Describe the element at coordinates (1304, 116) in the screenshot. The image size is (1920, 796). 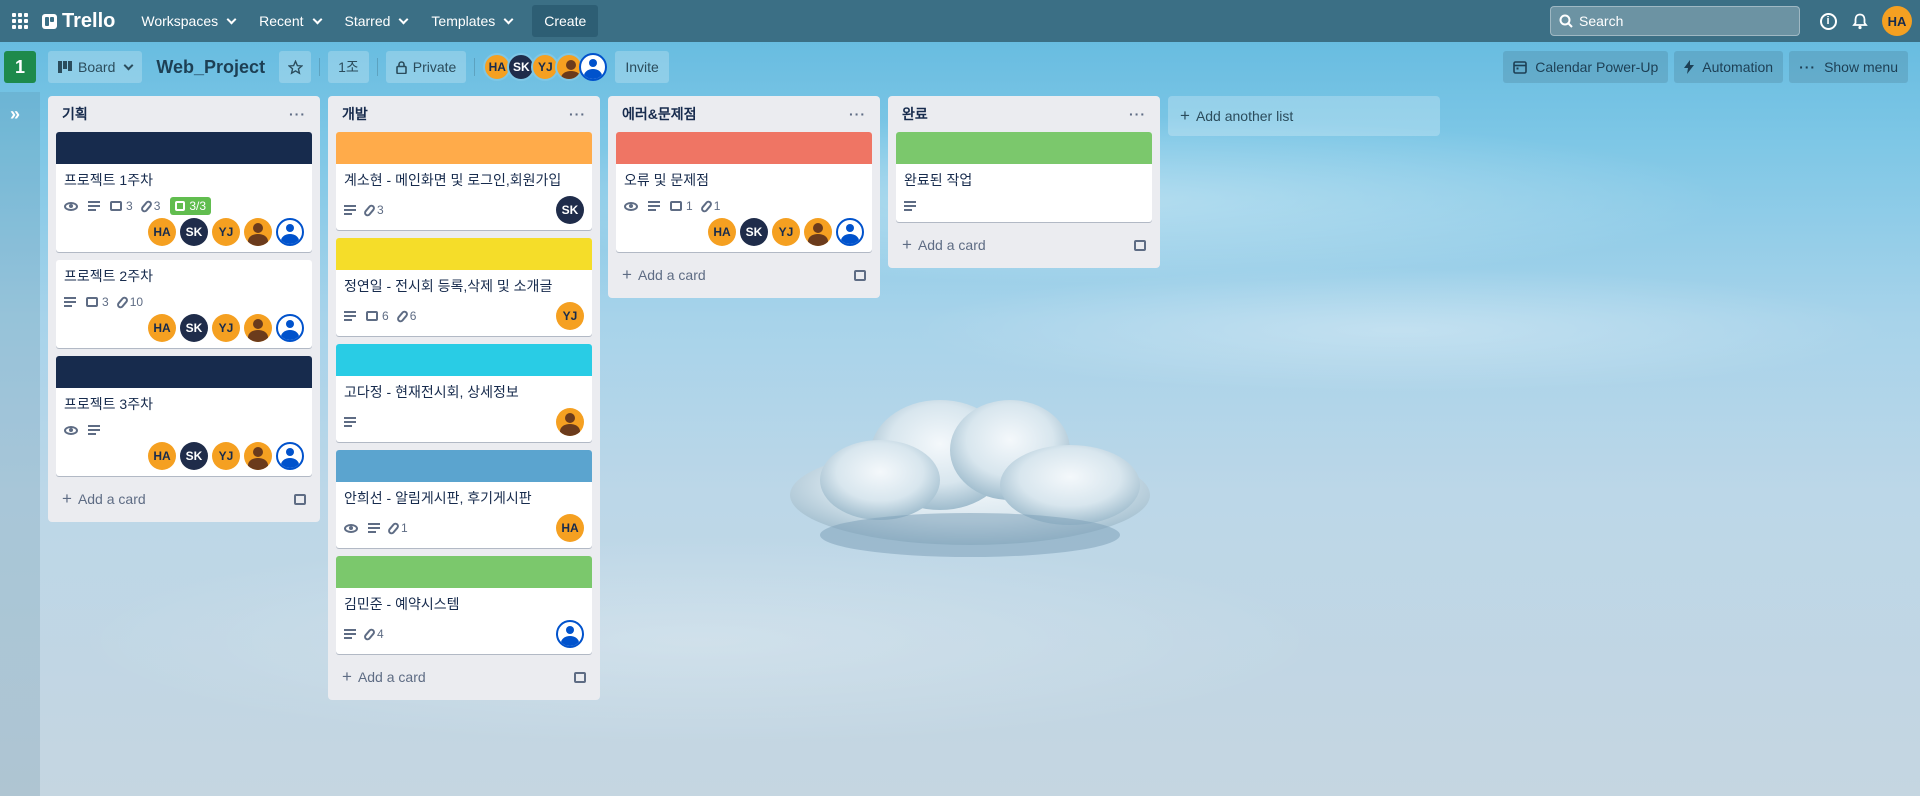
I see `add-list-button: + Add another list` at that location.